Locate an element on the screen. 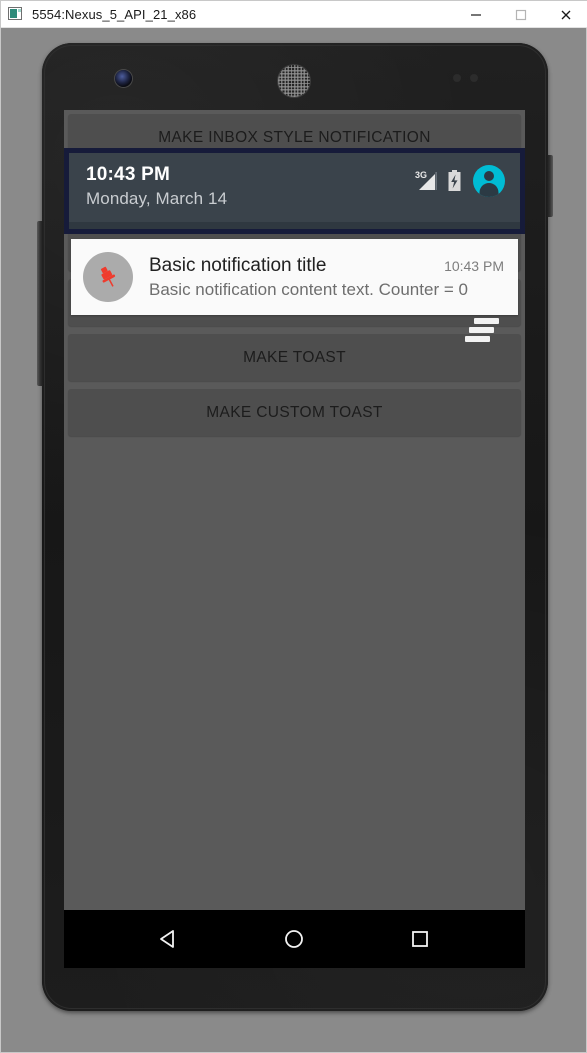 Image resolution: width=587 pixels, height=1053 pixels. notification-time: 10:43 PM is located at coordinates (474, 265).